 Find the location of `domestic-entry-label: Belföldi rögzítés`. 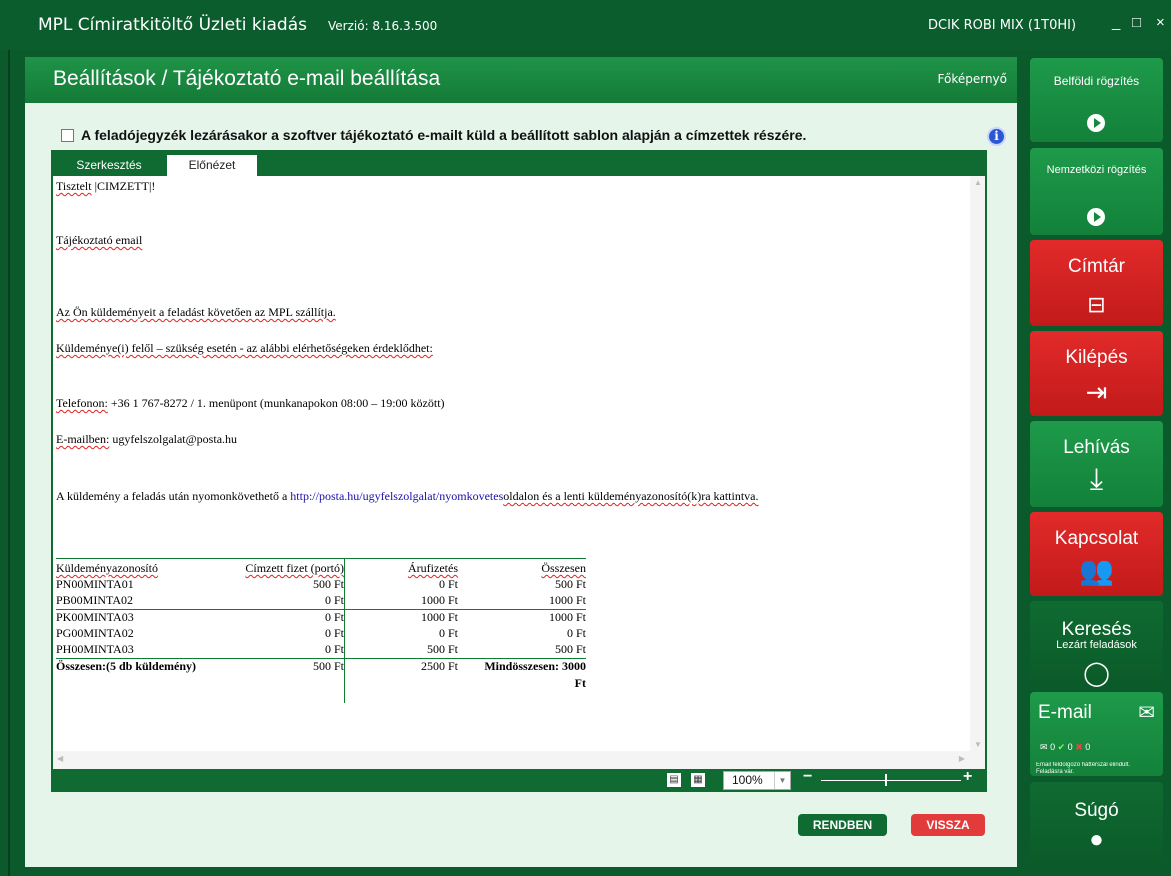

domestic-entry-label: Belföldi rögzítés is located at coordinates (1096, 81).